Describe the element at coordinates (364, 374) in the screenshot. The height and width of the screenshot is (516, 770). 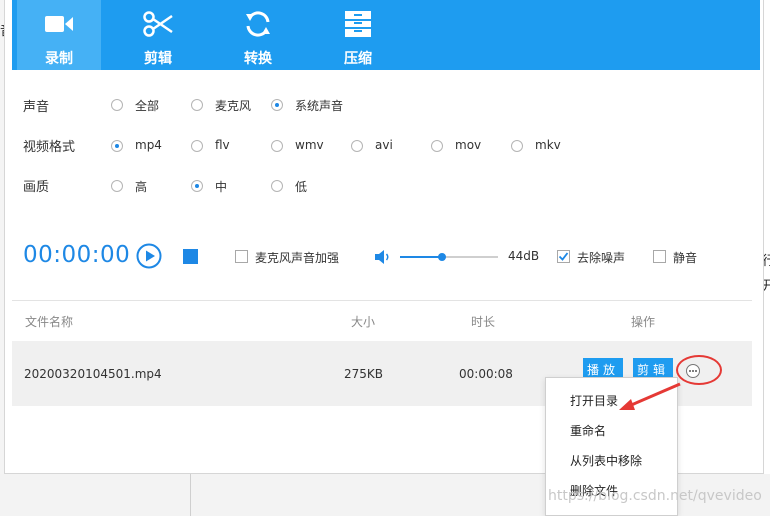
I see `file-size-cell: 275KB` at that location.